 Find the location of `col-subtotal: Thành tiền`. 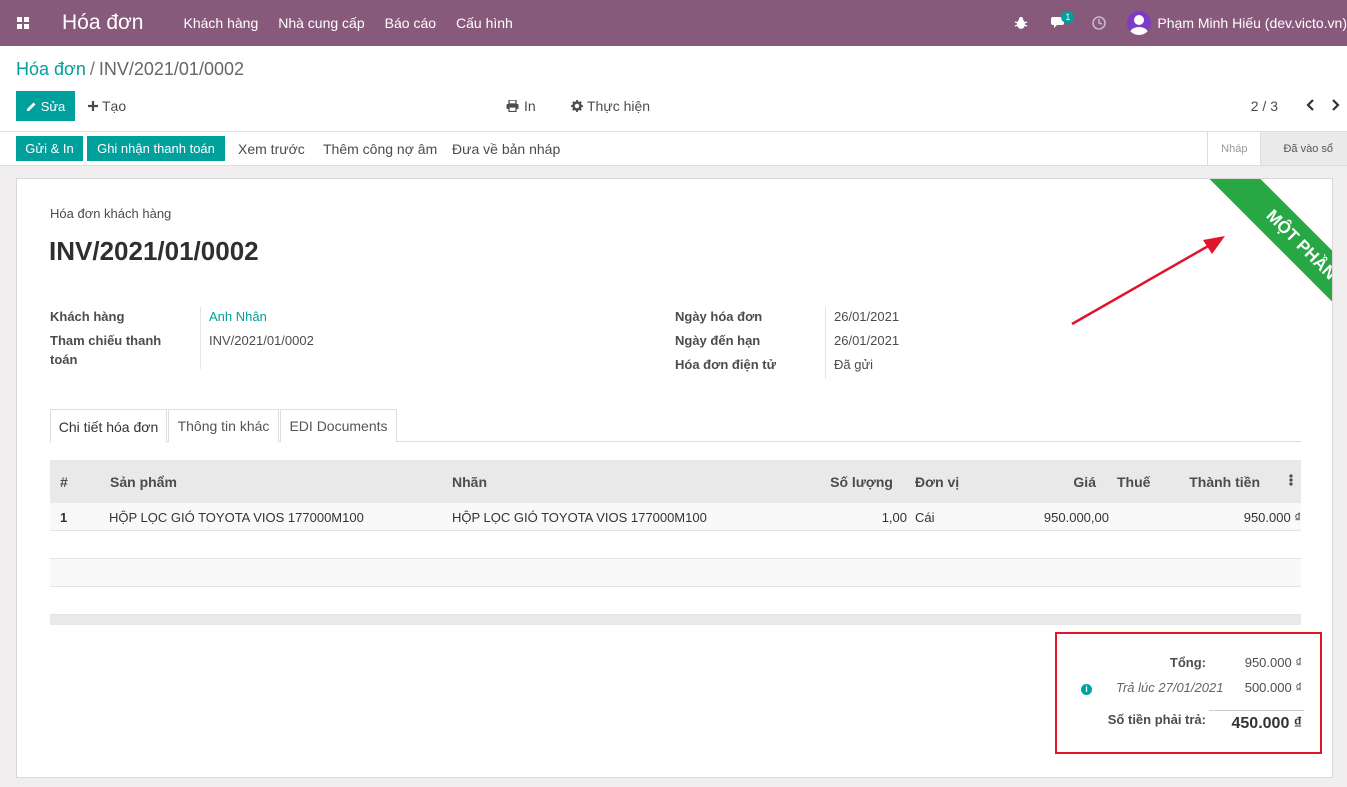

col-subtotal: Thành tiền is located at coordinates (1224, 482).